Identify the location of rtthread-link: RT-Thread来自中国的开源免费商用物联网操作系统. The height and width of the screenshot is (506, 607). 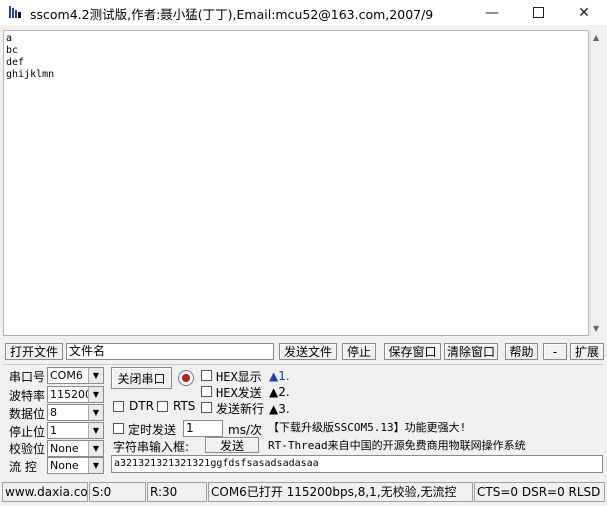
(397, 445).